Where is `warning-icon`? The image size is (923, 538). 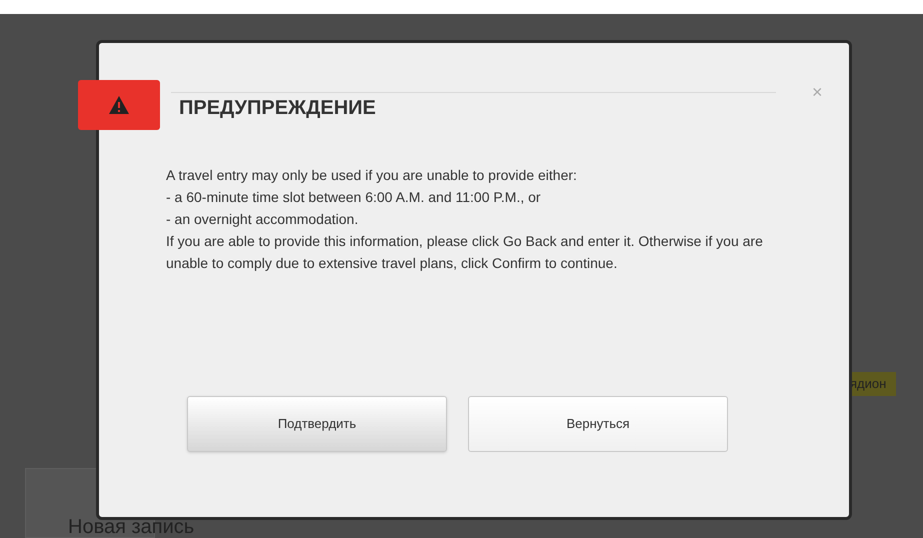 warning-icon is located at coordinates (119, 105).